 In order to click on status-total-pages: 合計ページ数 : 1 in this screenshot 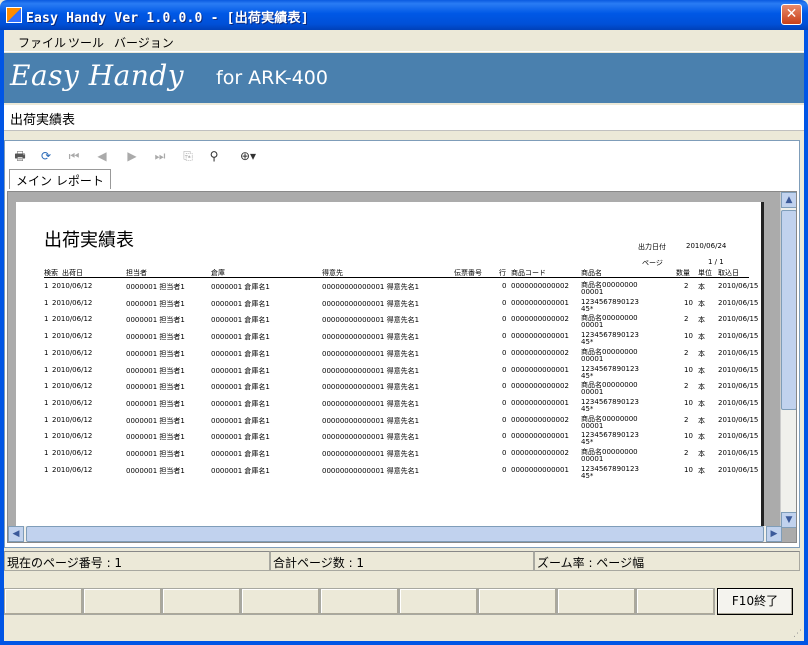, I will do `click(402, 561)`.